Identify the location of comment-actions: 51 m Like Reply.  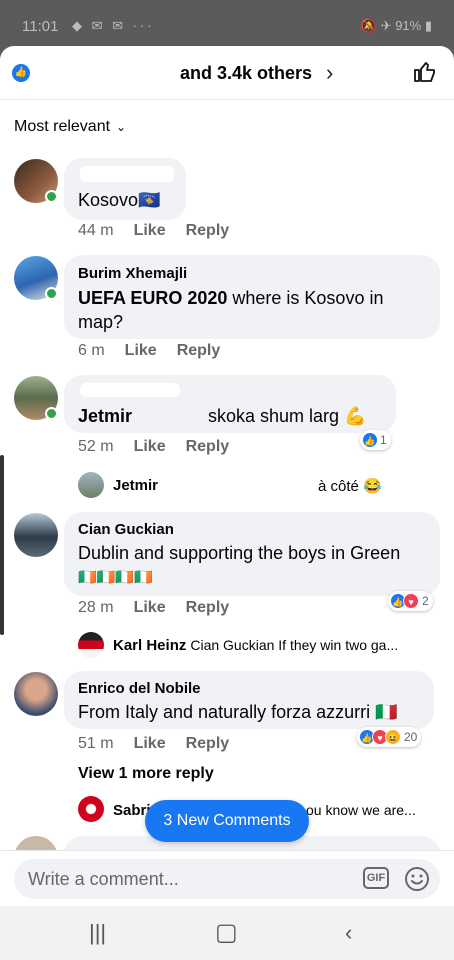
(163, 744).